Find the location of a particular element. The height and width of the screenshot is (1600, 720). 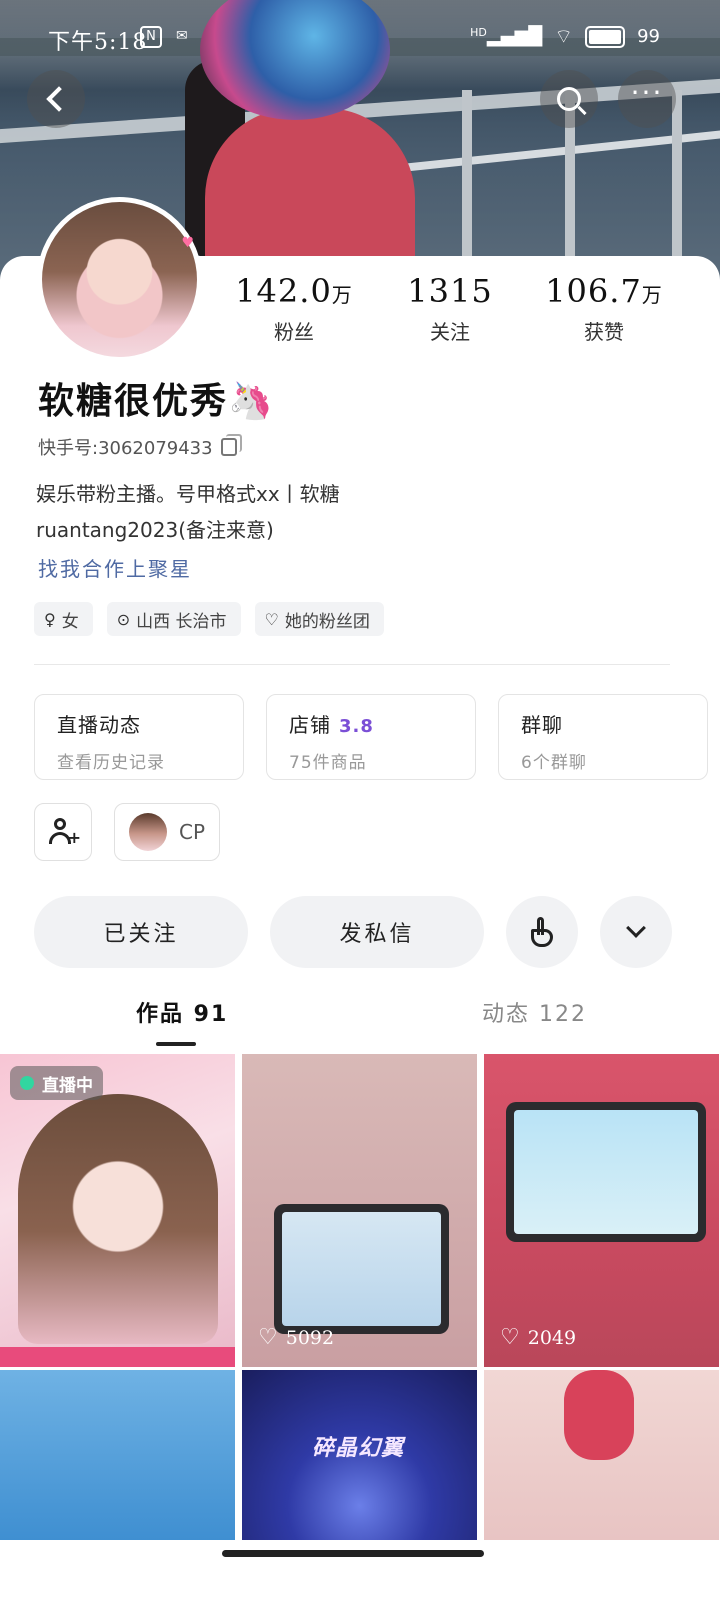

fans-unit: 万 is located at coordinates (342, 295).